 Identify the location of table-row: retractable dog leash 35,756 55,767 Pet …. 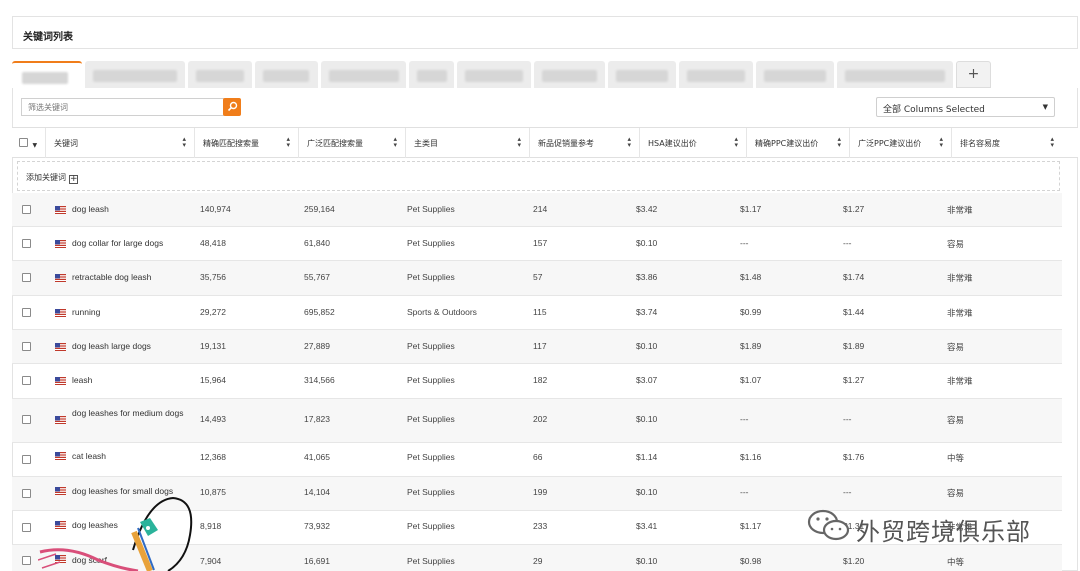
(537, 278).